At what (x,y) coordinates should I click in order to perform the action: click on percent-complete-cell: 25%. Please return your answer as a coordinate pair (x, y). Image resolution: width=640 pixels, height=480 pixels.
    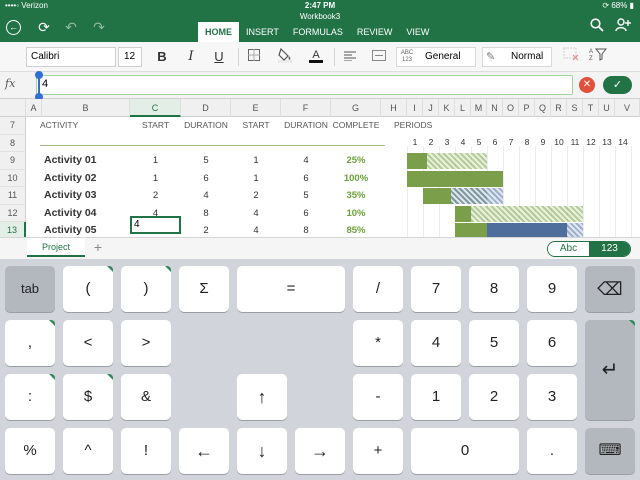
    Looking at the image, I should click on (356, 161).